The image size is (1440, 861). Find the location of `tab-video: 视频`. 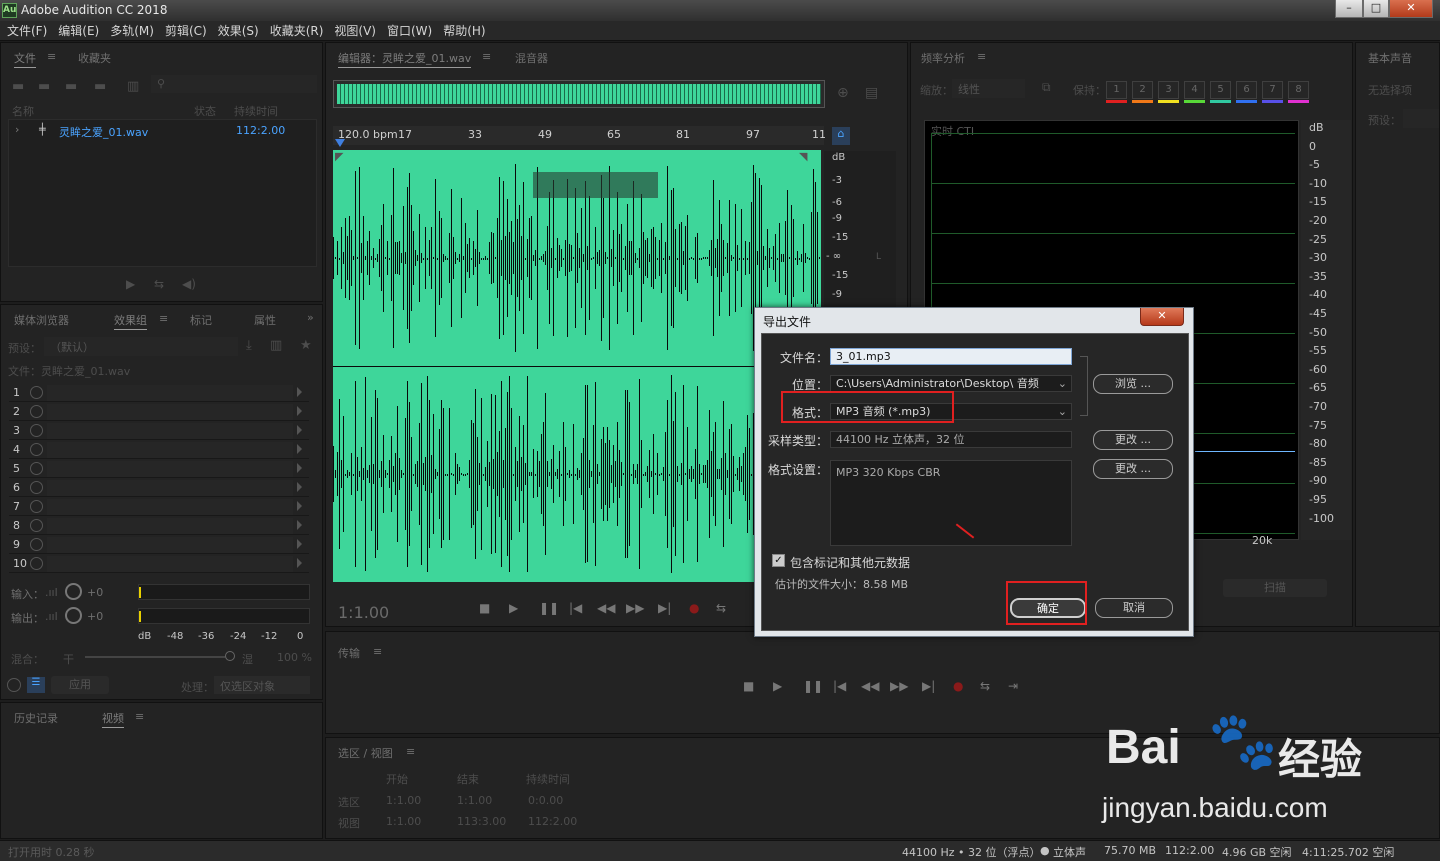

tab-video: 视频 is located at coordinates (113, 719).